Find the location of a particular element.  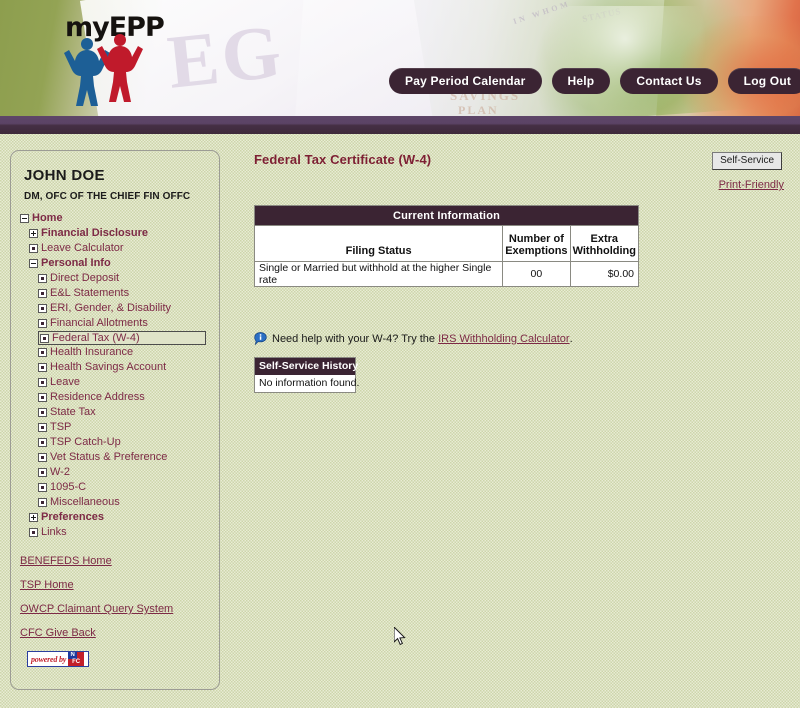

self-service-history-body: No information found. is located at coordinates (309, 383).